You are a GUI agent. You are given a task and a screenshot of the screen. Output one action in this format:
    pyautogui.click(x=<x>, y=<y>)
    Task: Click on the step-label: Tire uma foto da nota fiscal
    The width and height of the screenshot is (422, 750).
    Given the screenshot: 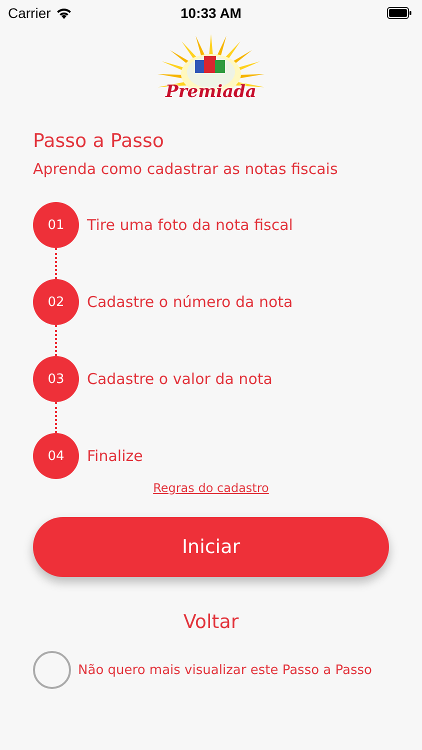 What is the action you would take?
    pyautogui.click(x=190, y=225)
    